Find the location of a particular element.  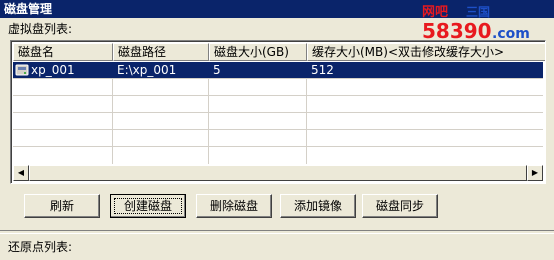

delete-disk-button: 删除磁盘 is located at coordinates (234, 206).